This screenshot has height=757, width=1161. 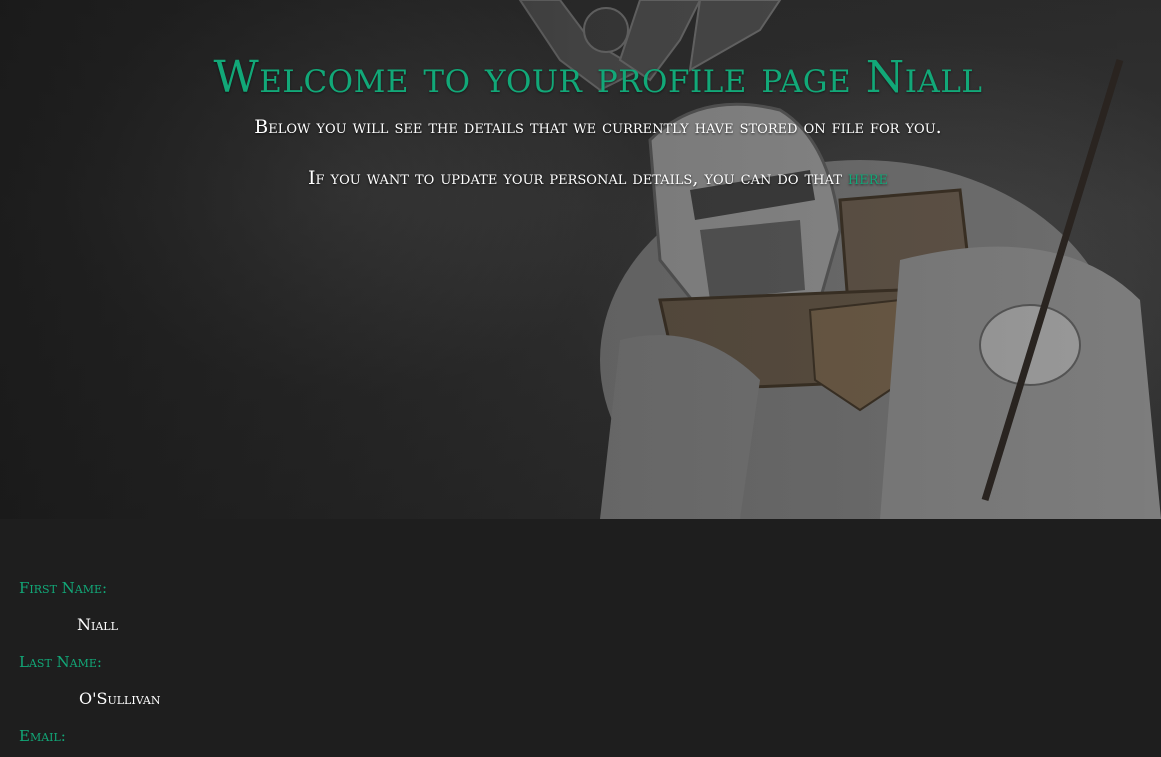 What do you see at coordinates (42, 736) in the screenshot?
I see `email-label: Email:` at bounding box center [42, 736].